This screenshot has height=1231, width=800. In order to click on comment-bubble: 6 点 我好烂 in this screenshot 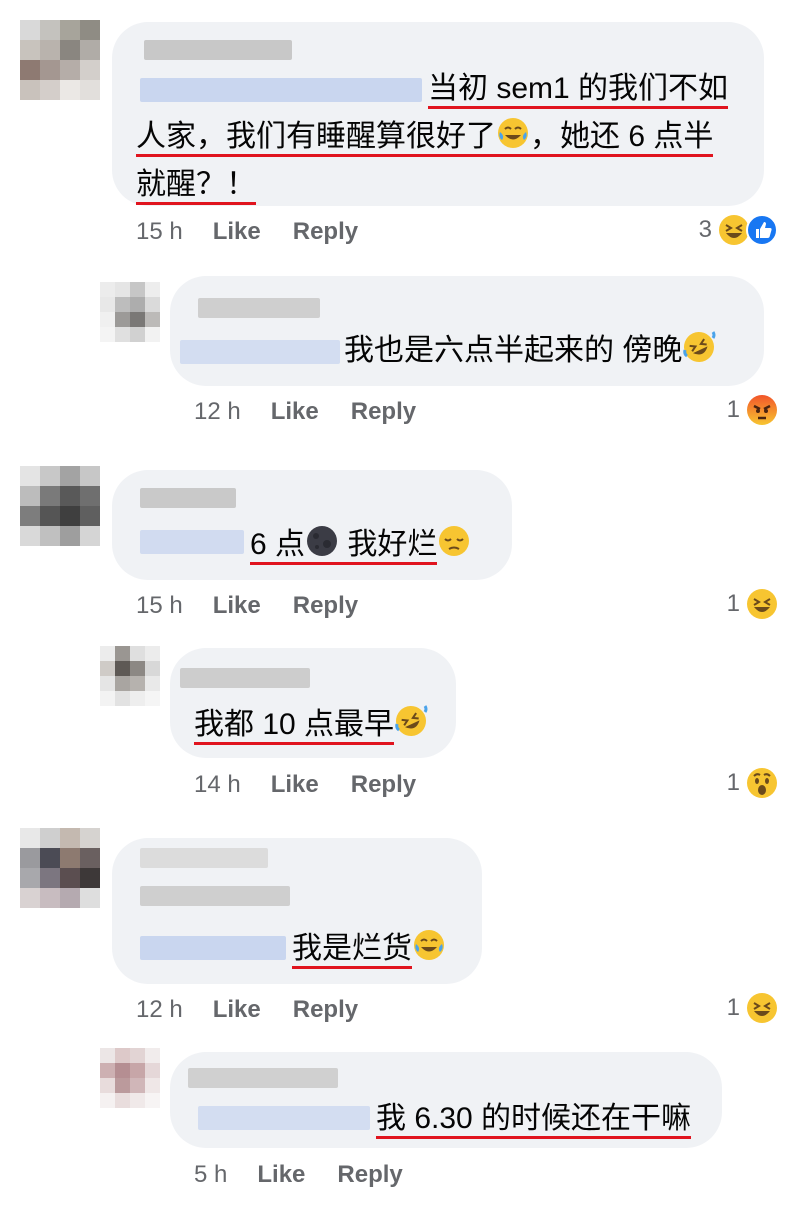, I will do `click(312, 525)`.